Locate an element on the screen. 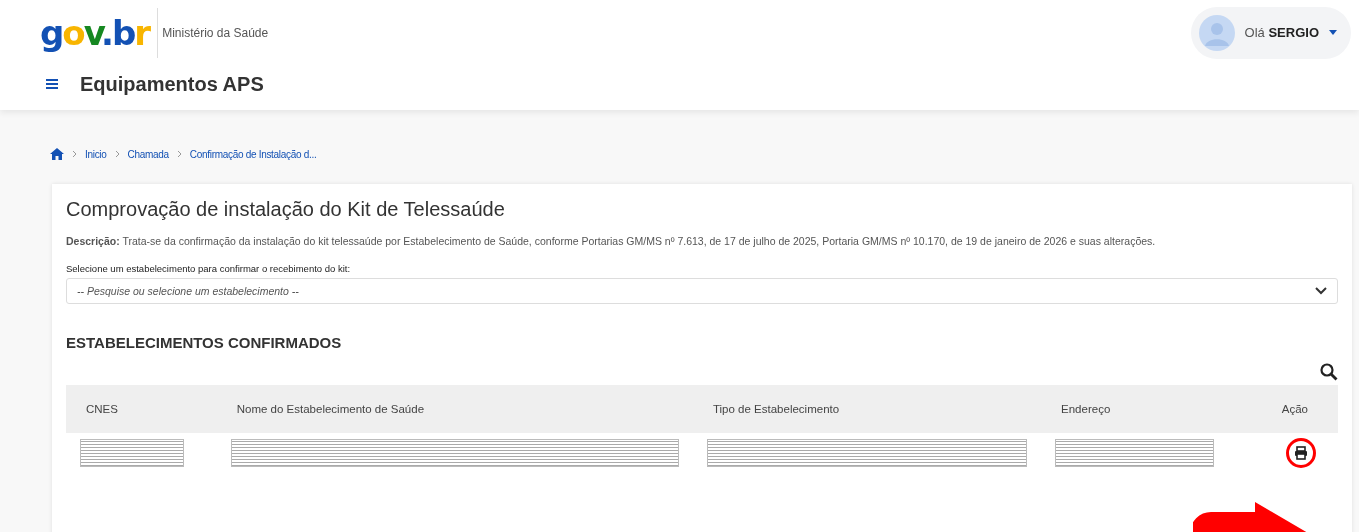 This screenshot has width=1359, height=532. column-header: Tipo de Estabelecimento is located at coordinates (776, 409).